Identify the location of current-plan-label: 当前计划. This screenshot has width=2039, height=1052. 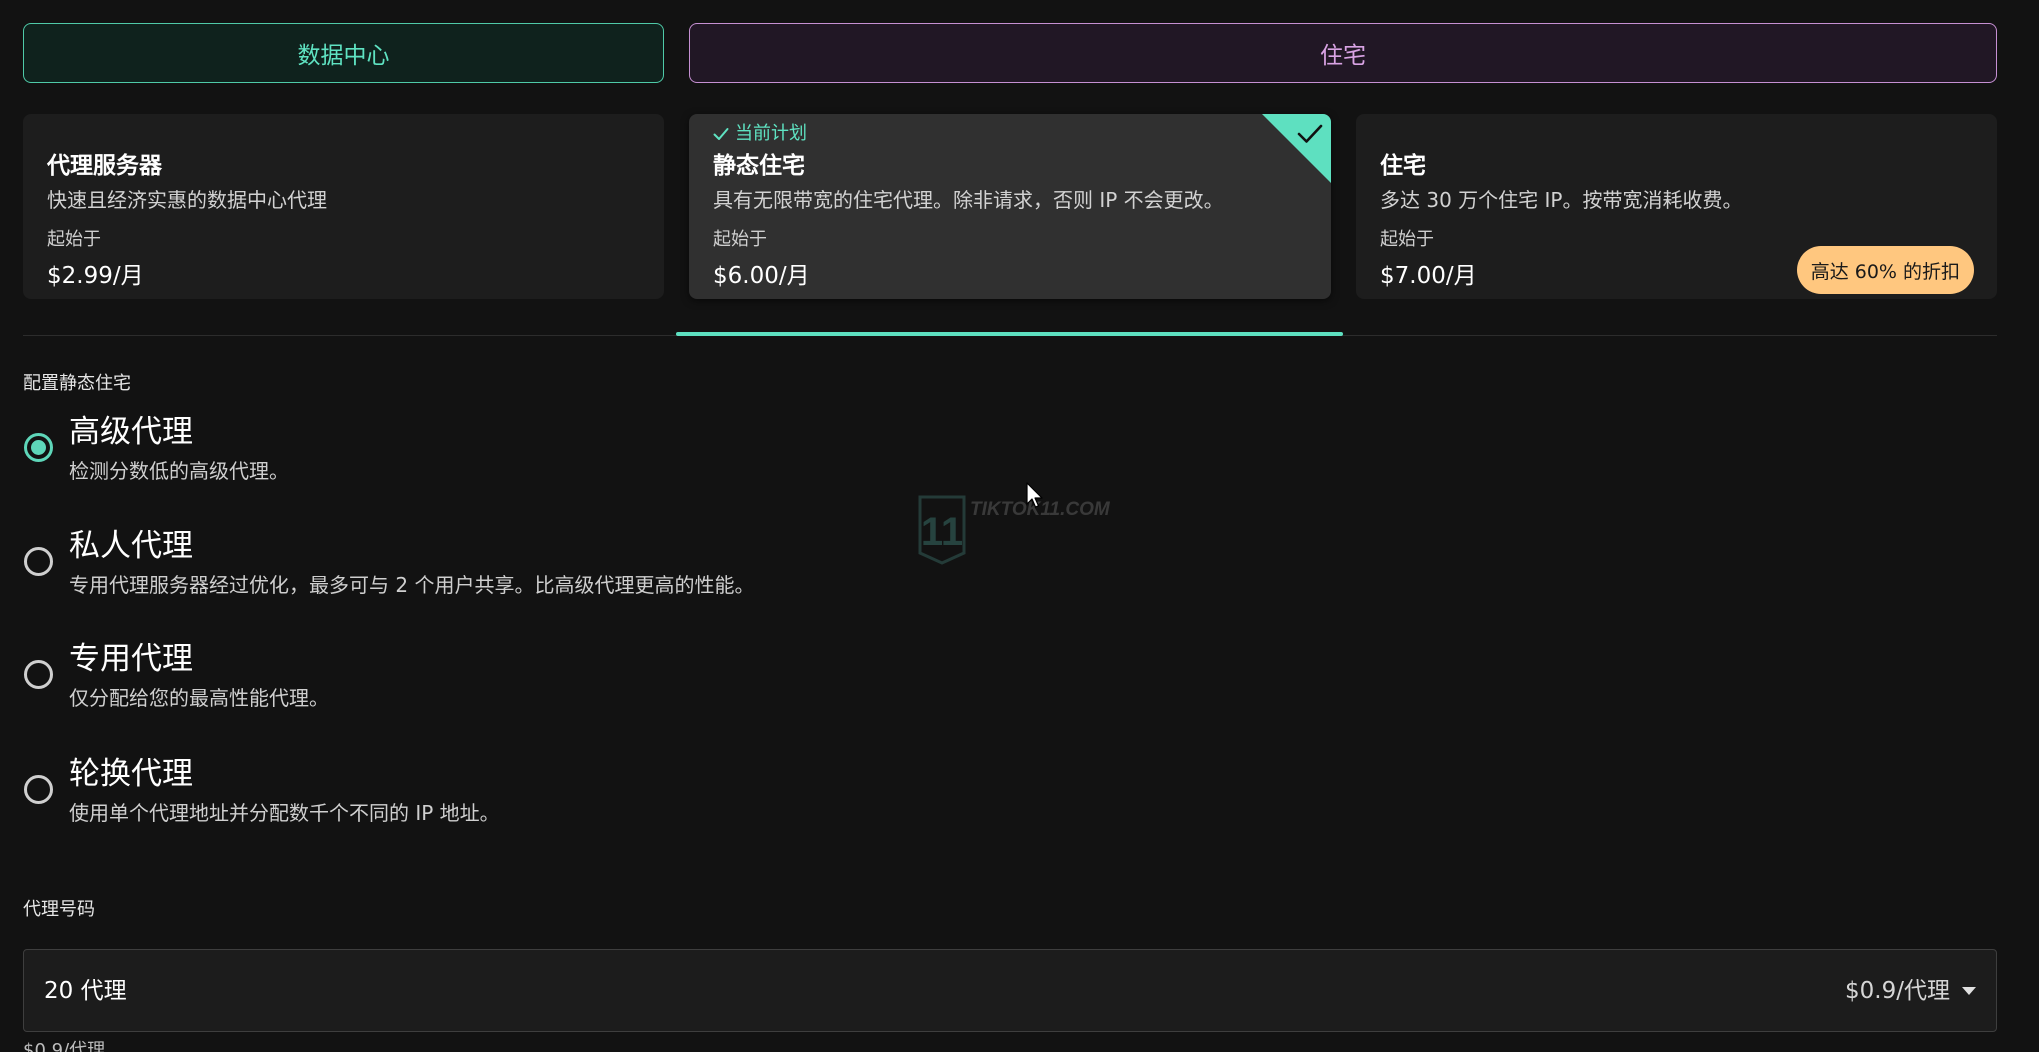
(771, 133).